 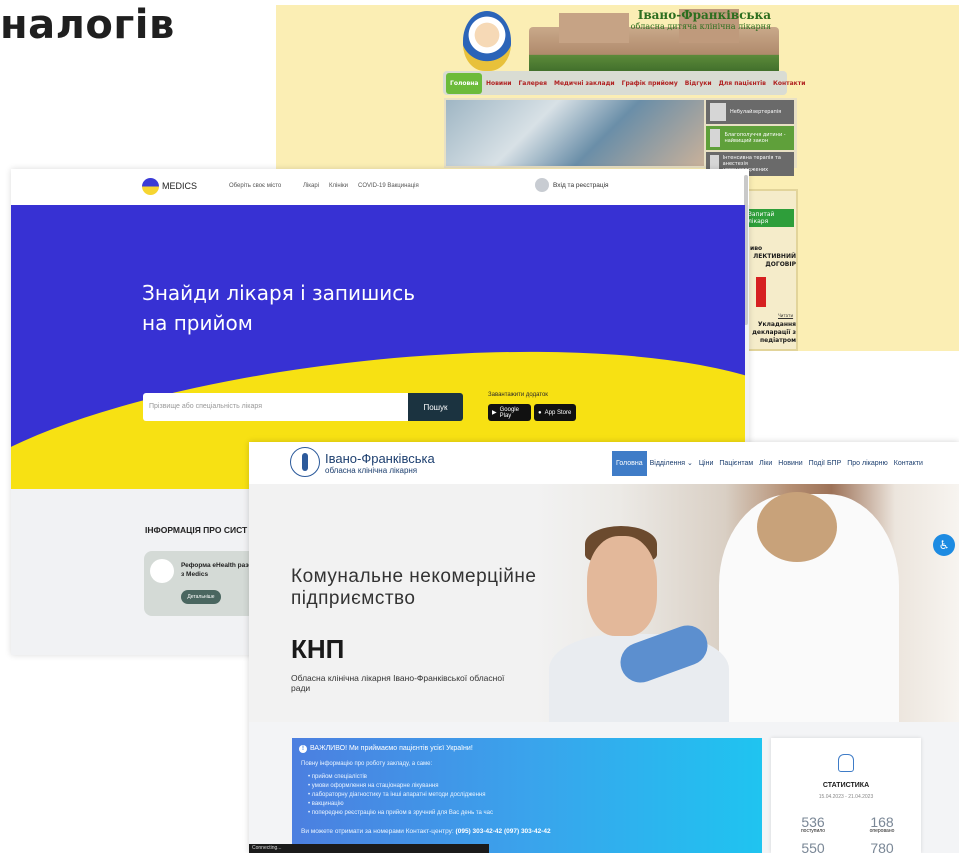 What do you see at coordinates (487, 41) in the screenshot?
I see `mascot-flower-logo` at bounding box center [487, 41].